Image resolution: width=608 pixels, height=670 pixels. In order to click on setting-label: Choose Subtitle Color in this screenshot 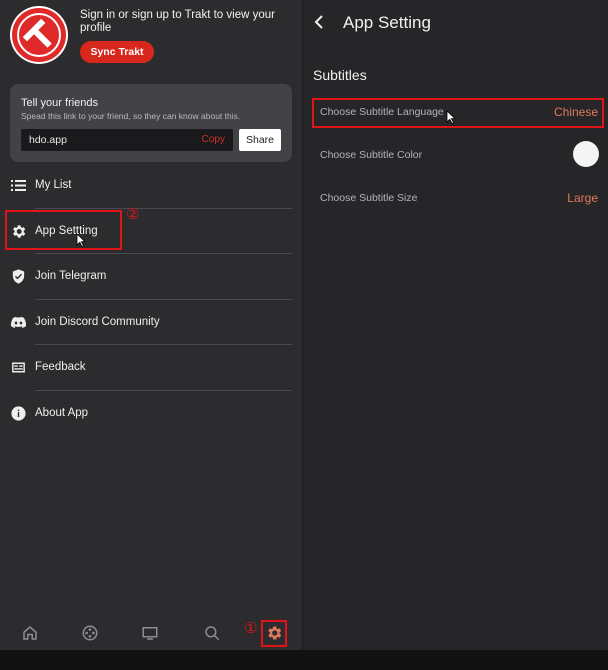, I will do `click(371, 155)`.